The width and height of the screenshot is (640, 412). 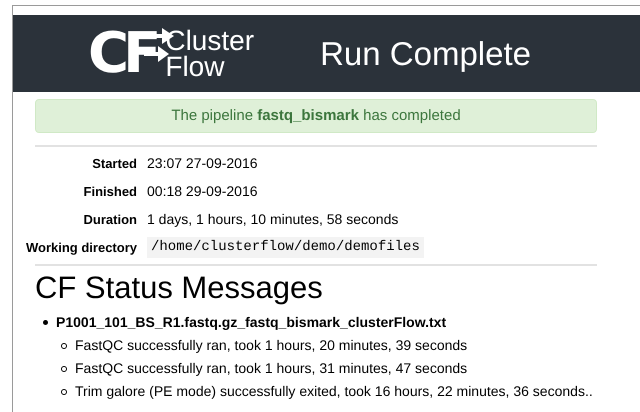 I want to click on success-alert: The pipeline fastq_bismark has completed, so click(x=316, y=116).